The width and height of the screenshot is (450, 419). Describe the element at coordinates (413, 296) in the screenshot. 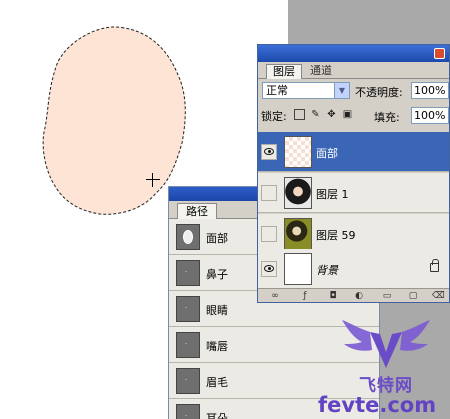

I see `new-layer-icon: ▢` at that location.